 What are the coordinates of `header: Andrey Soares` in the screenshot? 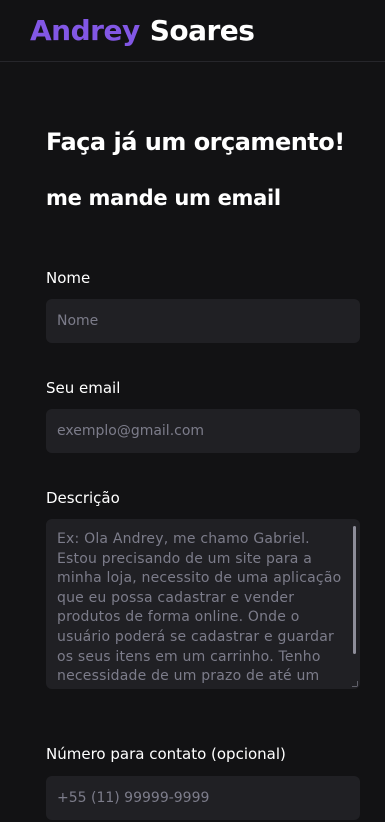 It's located at (192, 31).